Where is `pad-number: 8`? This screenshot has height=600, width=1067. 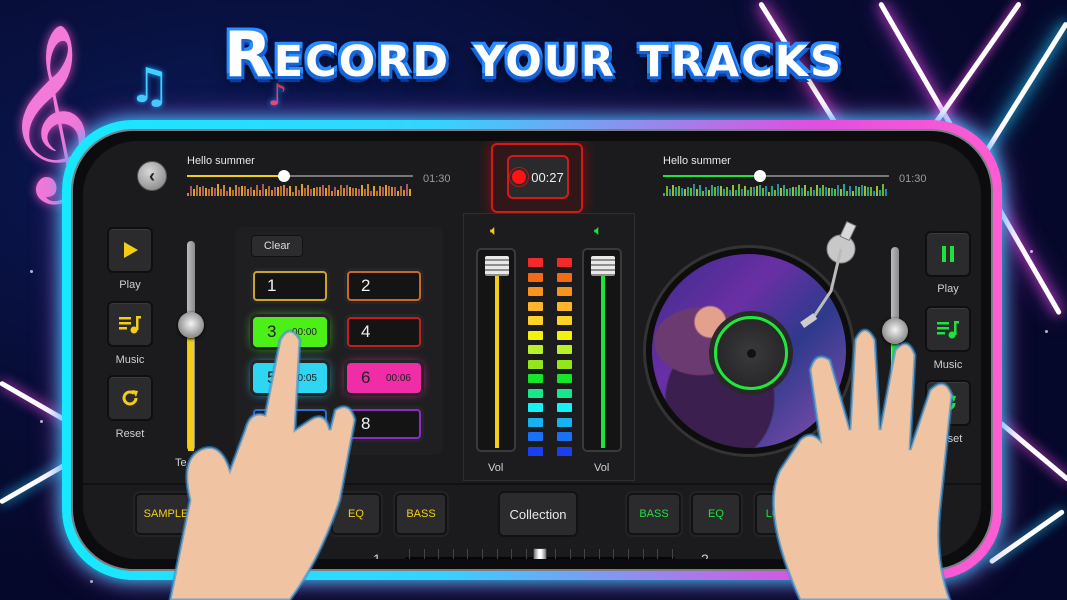 pad-number: 8 is located at coordinates (366, 423).